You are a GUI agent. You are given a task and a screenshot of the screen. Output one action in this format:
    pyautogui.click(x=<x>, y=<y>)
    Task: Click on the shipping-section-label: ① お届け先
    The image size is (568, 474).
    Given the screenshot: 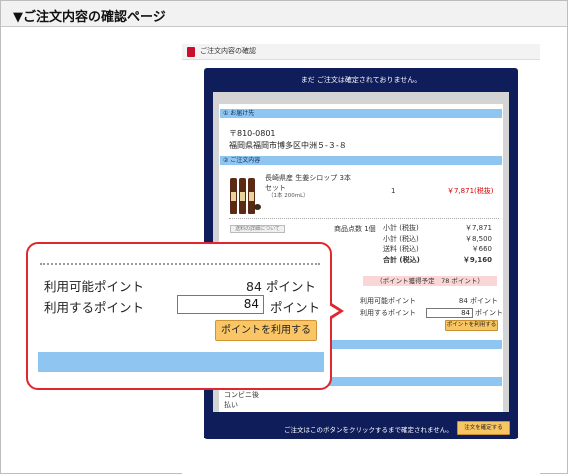 What is the action you would take?
    pyautogui.click(x=239, y=113)
    